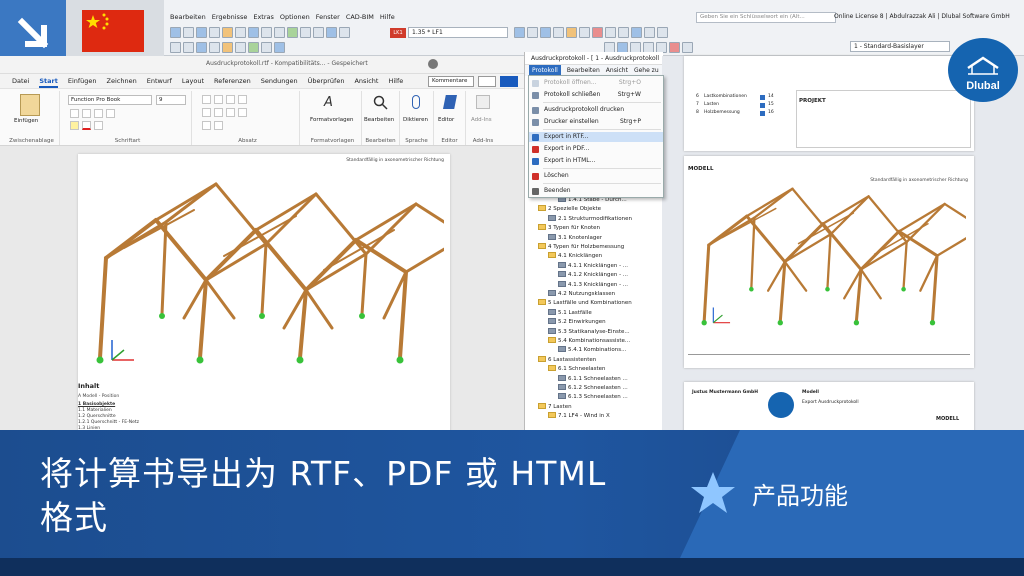  Describe the element at coordinates (253, 32) in the screenshot. I see `render-icon` at that location.